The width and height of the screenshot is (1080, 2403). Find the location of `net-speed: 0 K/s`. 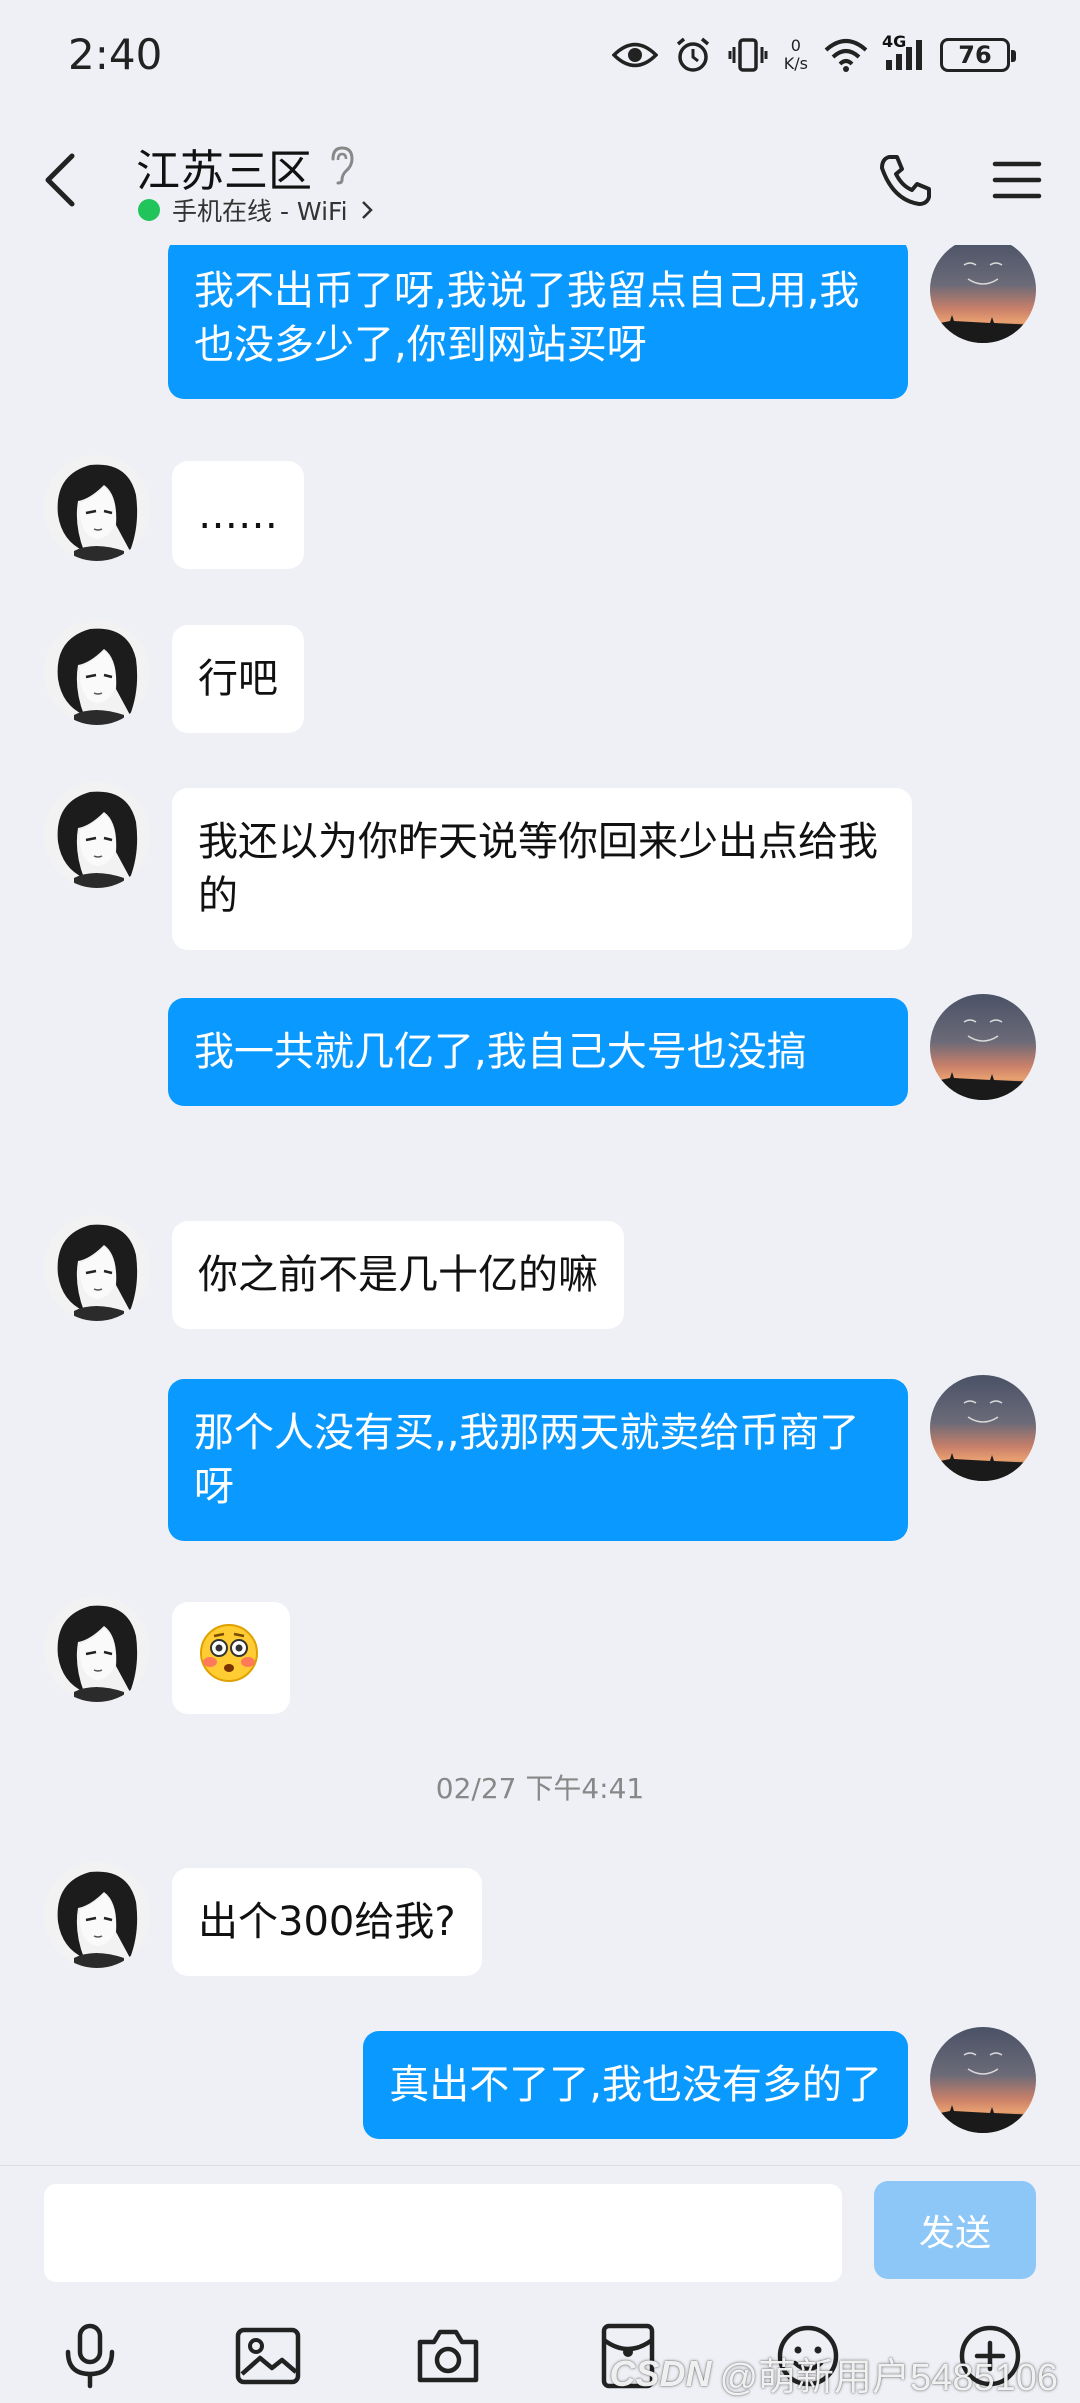

net-speed: 0 K/s is located at coordinates (796, 55).